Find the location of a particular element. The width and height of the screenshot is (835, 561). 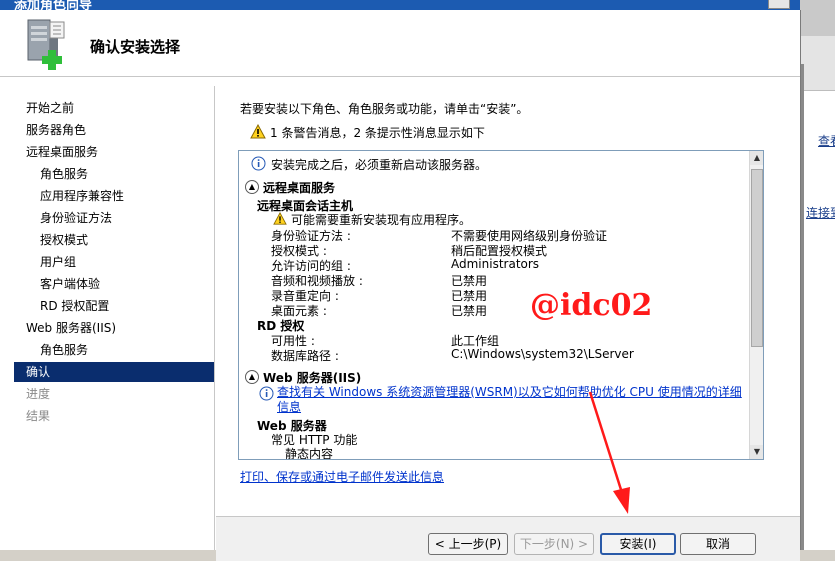

nav-step: 开始之前 is located at coordinates (114, 108).